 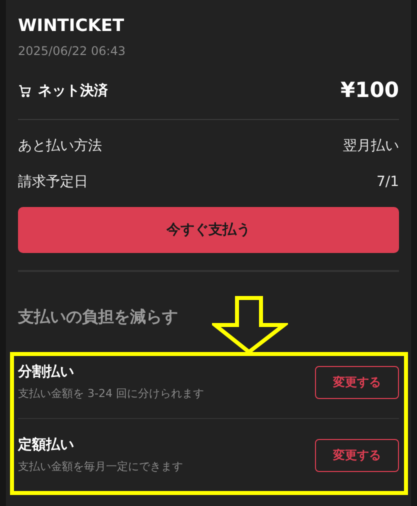 I want to click on detail-label: あと払い方法, so click(x=60, y=146).